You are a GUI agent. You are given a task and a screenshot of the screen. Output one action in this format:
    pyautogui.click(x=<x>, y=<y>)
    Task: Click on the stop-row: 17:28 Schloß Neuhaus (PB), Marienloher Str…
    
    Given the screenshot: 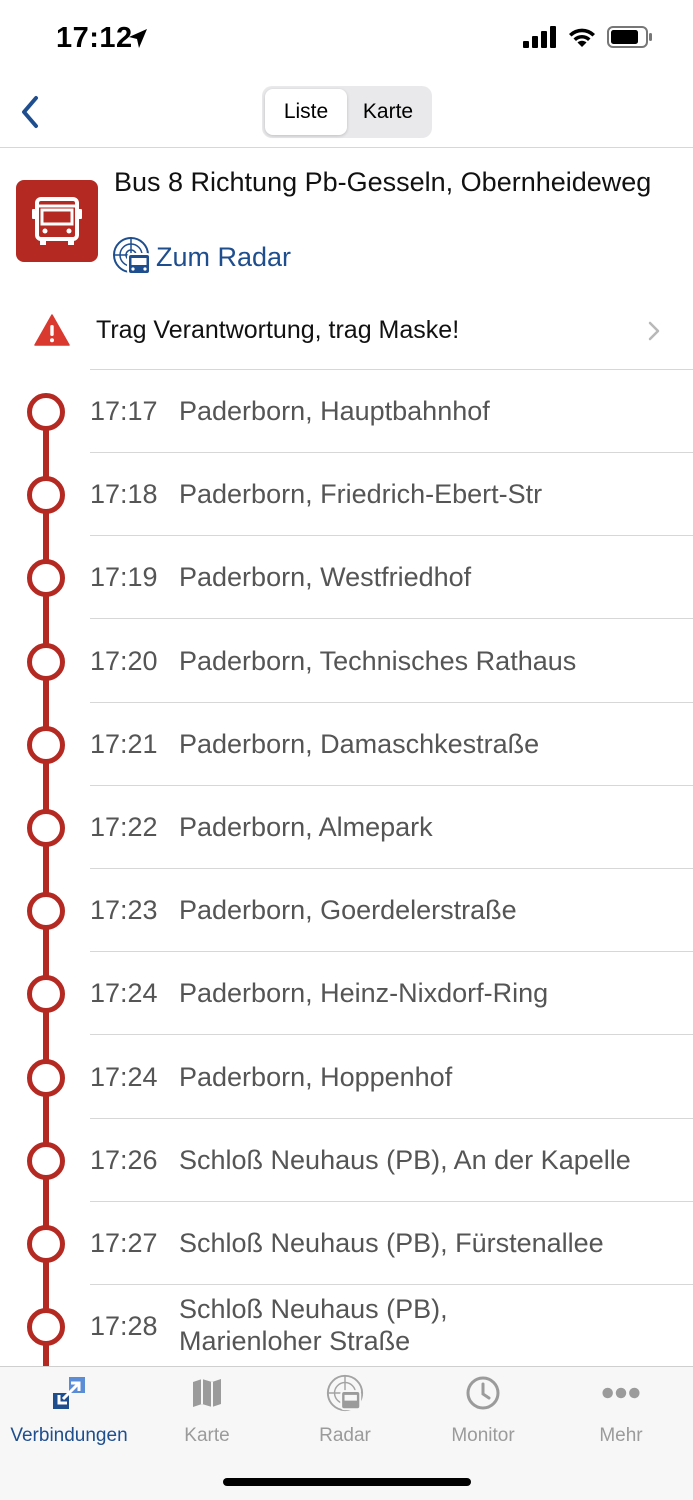 What is the action you would take?
    pyautogui.click(x=346, y=1325)
    